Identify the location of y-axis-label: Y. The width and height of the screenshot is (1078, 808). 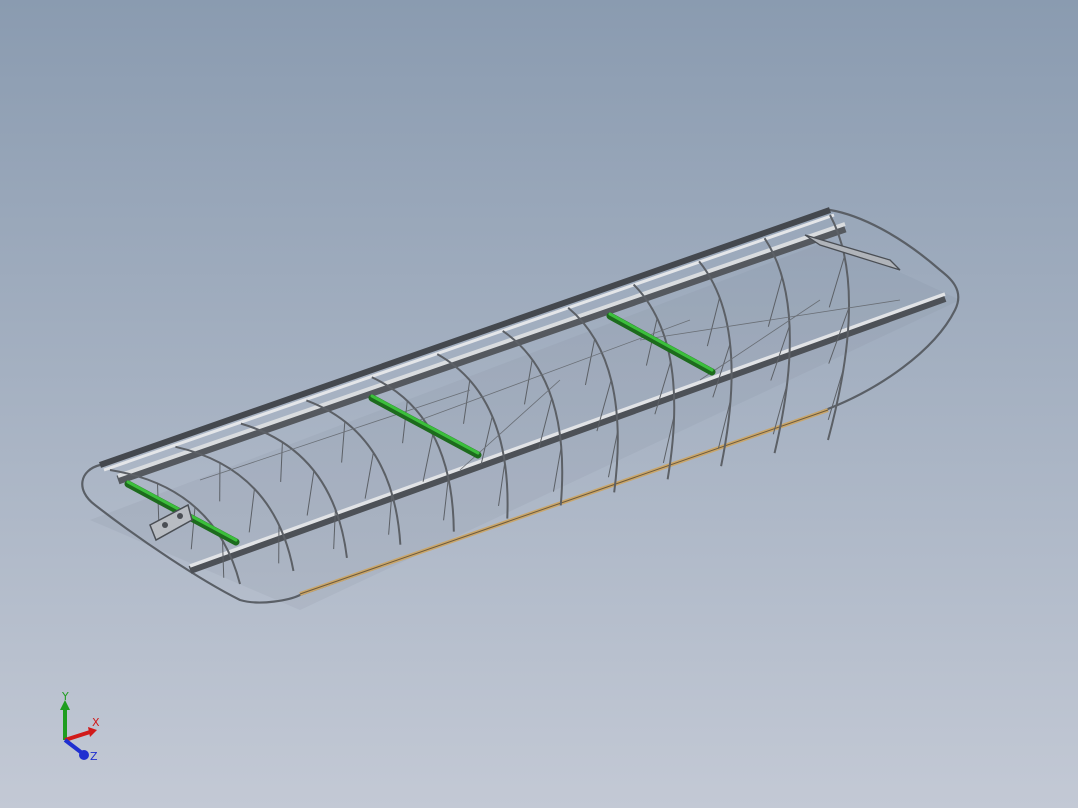
(65, 696).